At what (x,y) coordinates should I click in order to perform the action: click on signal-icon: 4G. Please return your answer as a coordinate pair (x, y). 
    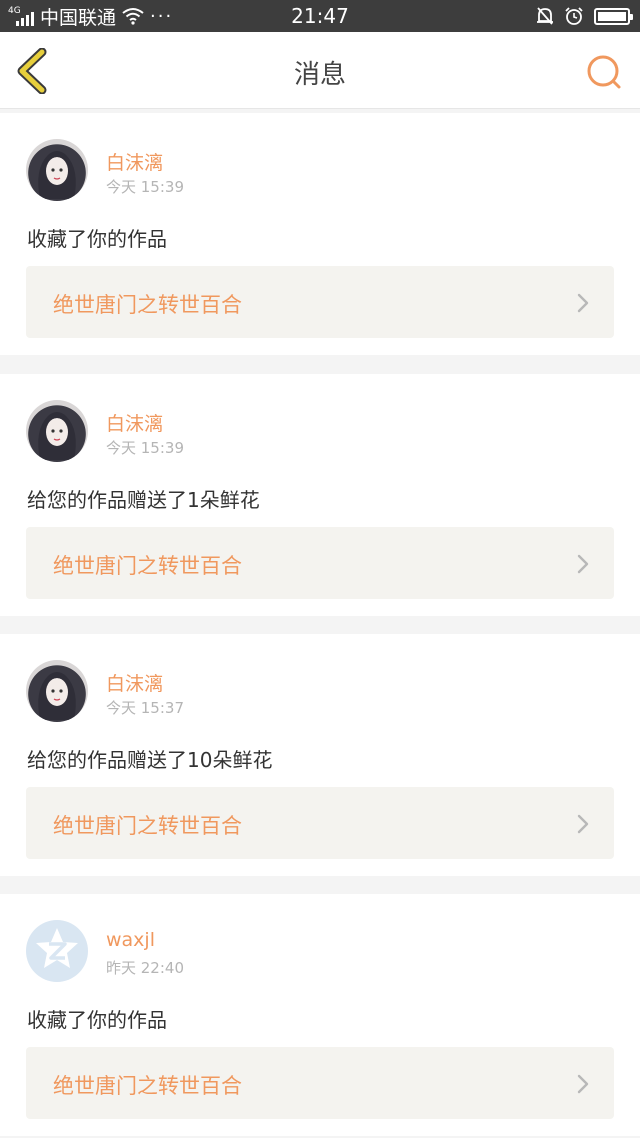
    Looking at the image, I should click on (21, 16).